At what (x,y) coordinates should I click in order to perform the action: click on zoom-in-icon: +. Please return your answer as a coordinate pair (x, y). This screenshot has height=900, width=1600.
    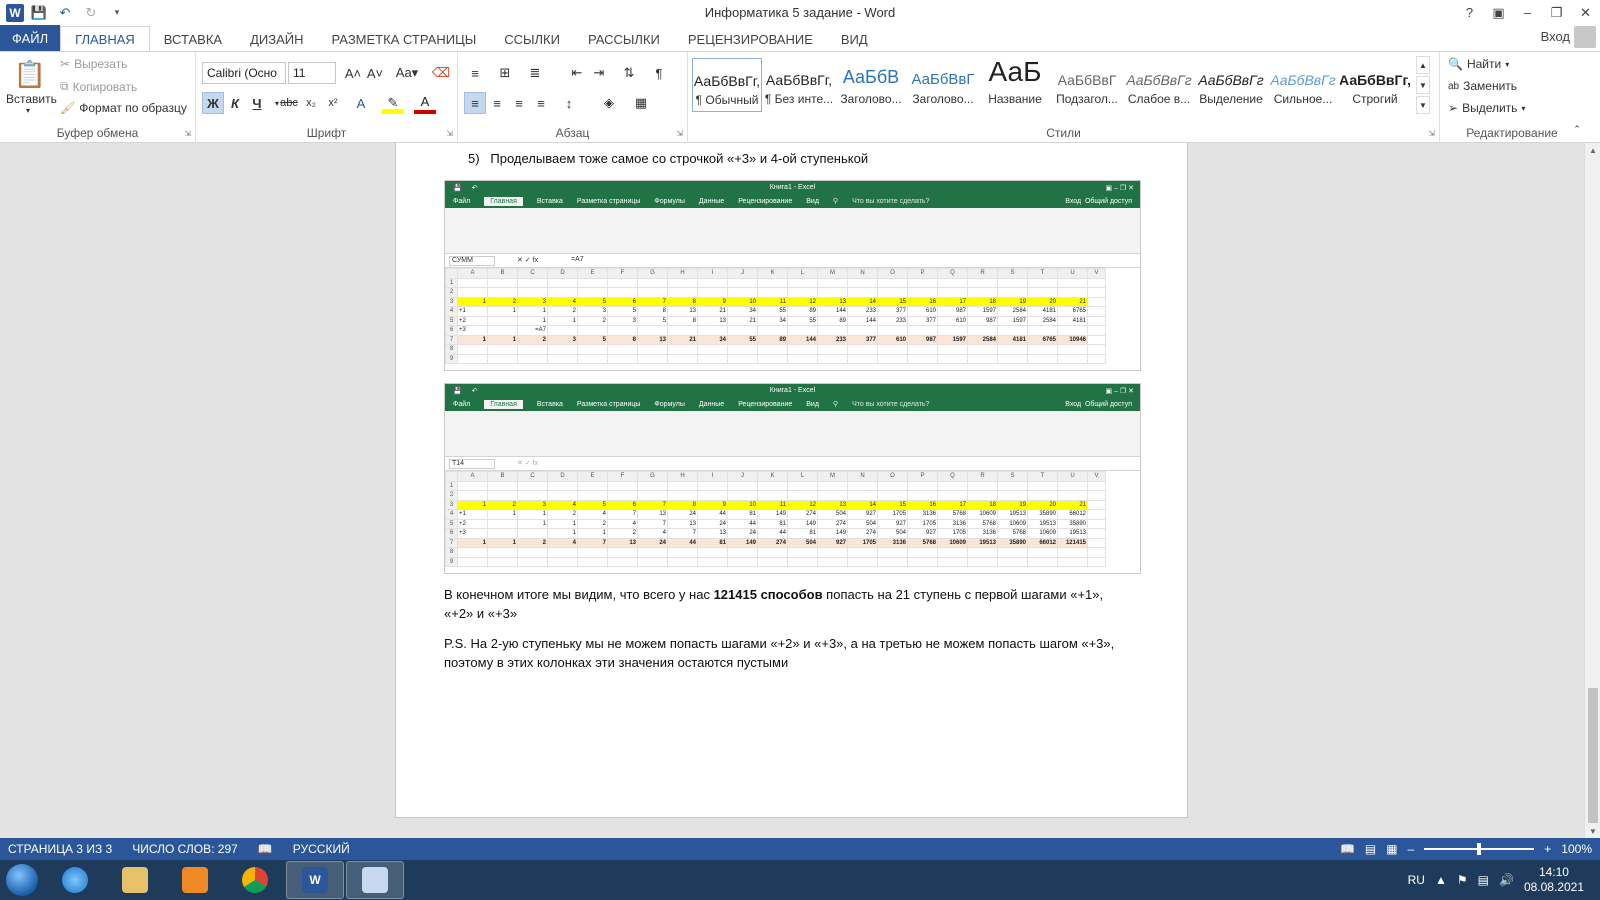
    Looking at the image, I should click on (1547, 849).